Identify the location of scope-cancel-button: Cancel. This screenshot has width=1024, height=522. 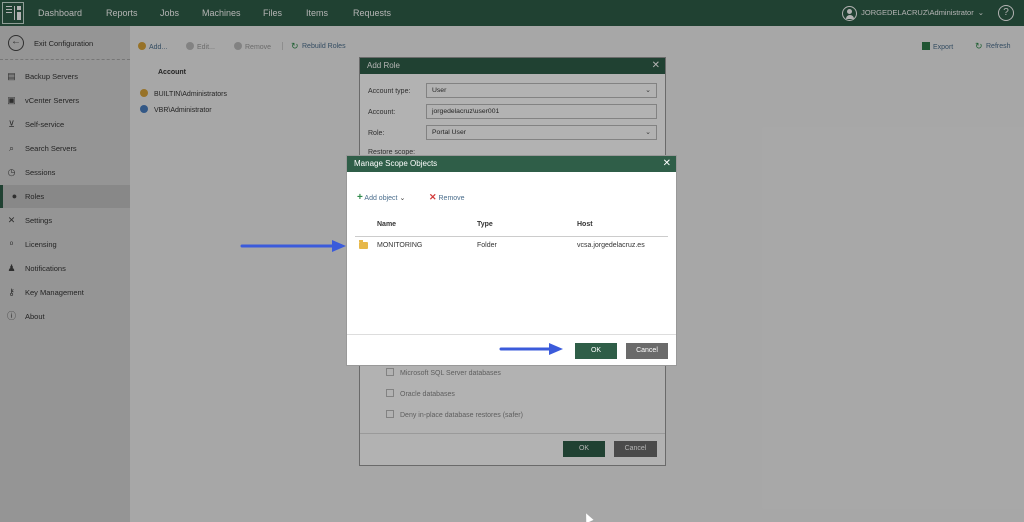
(647, 351).